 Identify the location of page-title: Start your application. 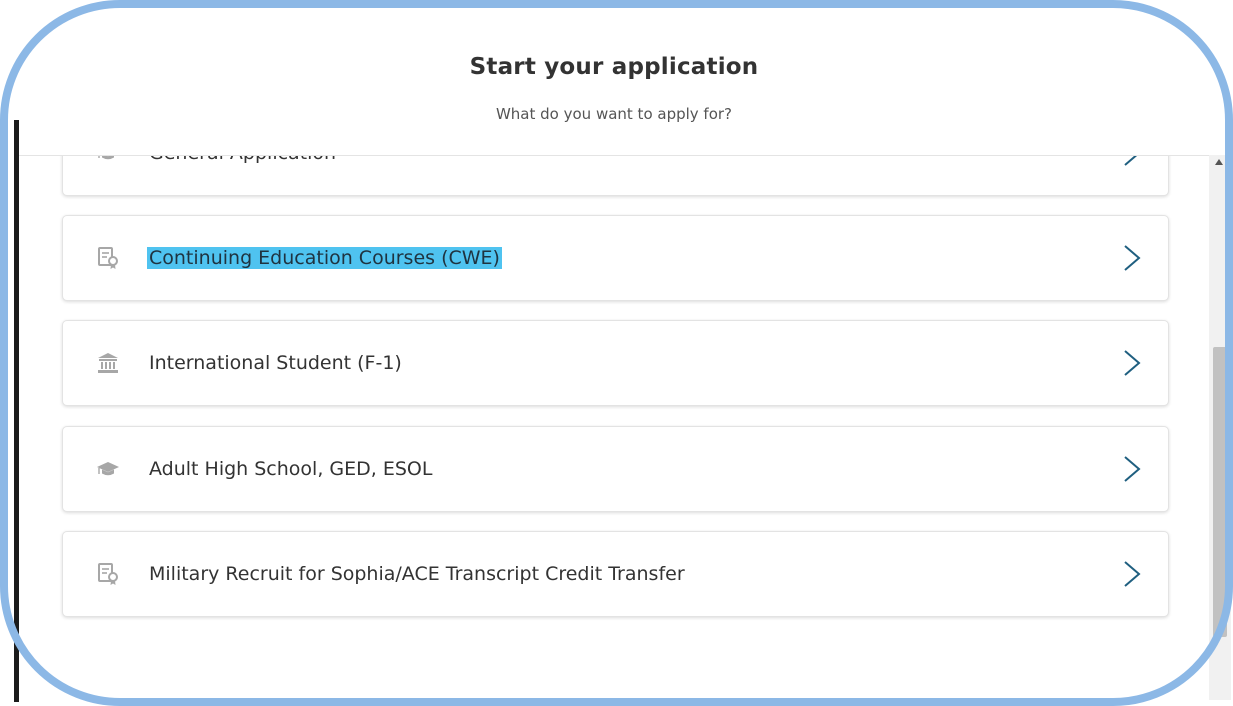
(614, 67).